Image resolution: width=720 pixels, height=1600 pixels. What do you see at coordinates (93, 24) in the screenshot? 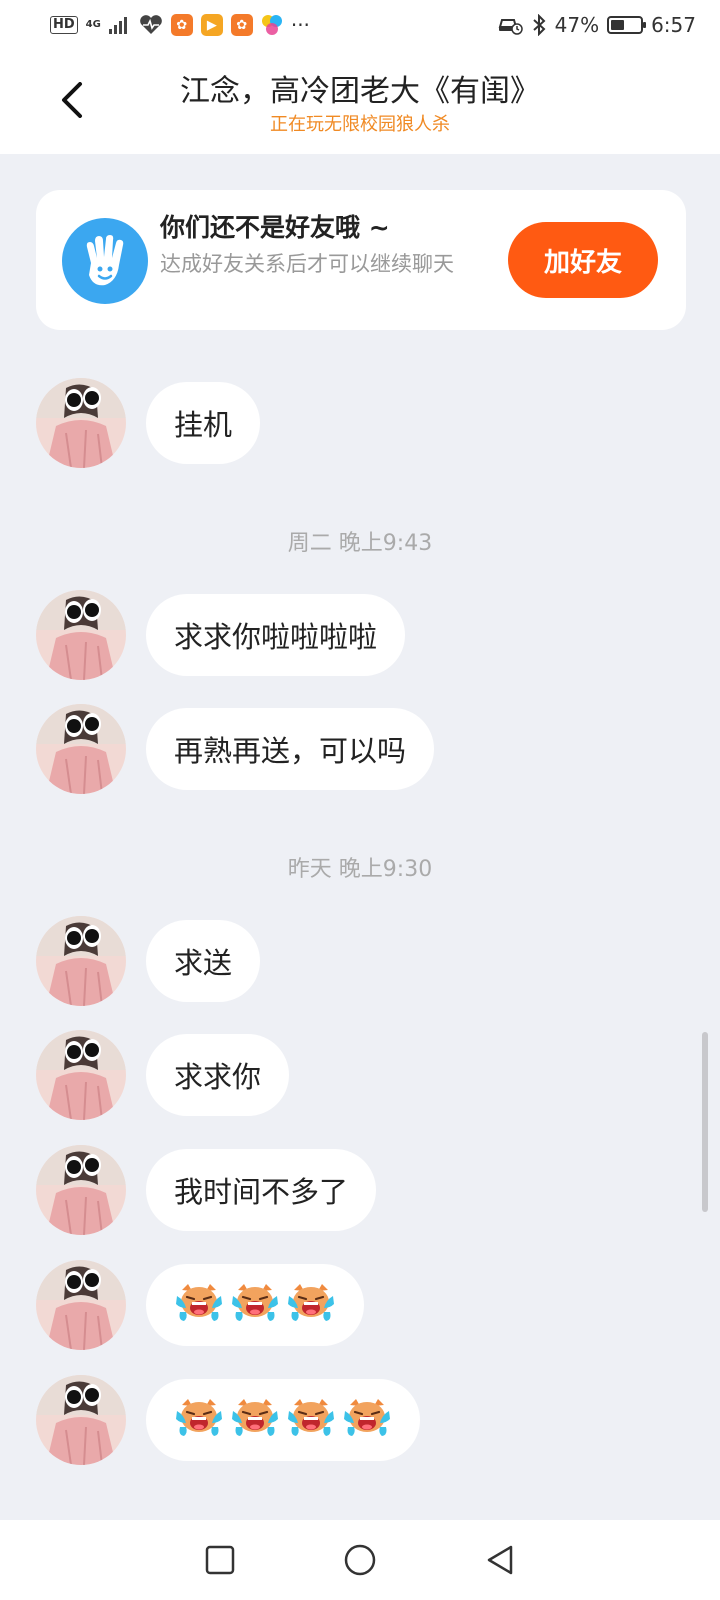
I see `network-type: 4G` at bounding box center [93, 24].